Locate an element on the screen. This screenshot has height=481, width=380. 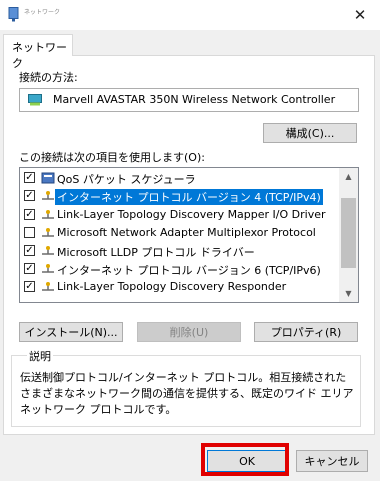
properties-button: プロパティ(R) is located at coordinates (306, 332).